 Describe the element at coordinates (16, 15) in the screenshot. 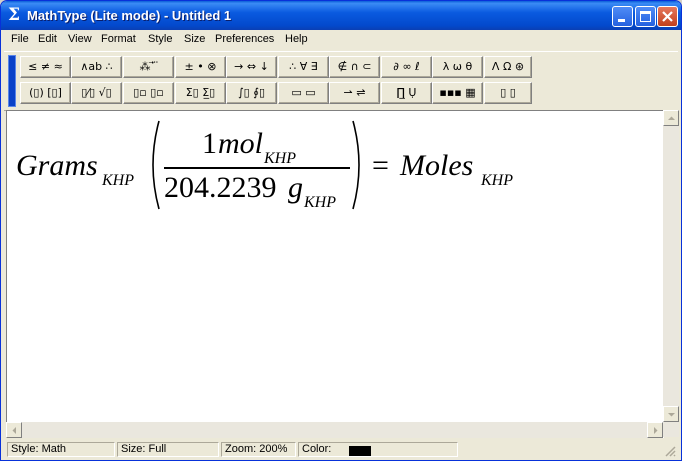

I see `sigma-app-icon: Σ` at that location.